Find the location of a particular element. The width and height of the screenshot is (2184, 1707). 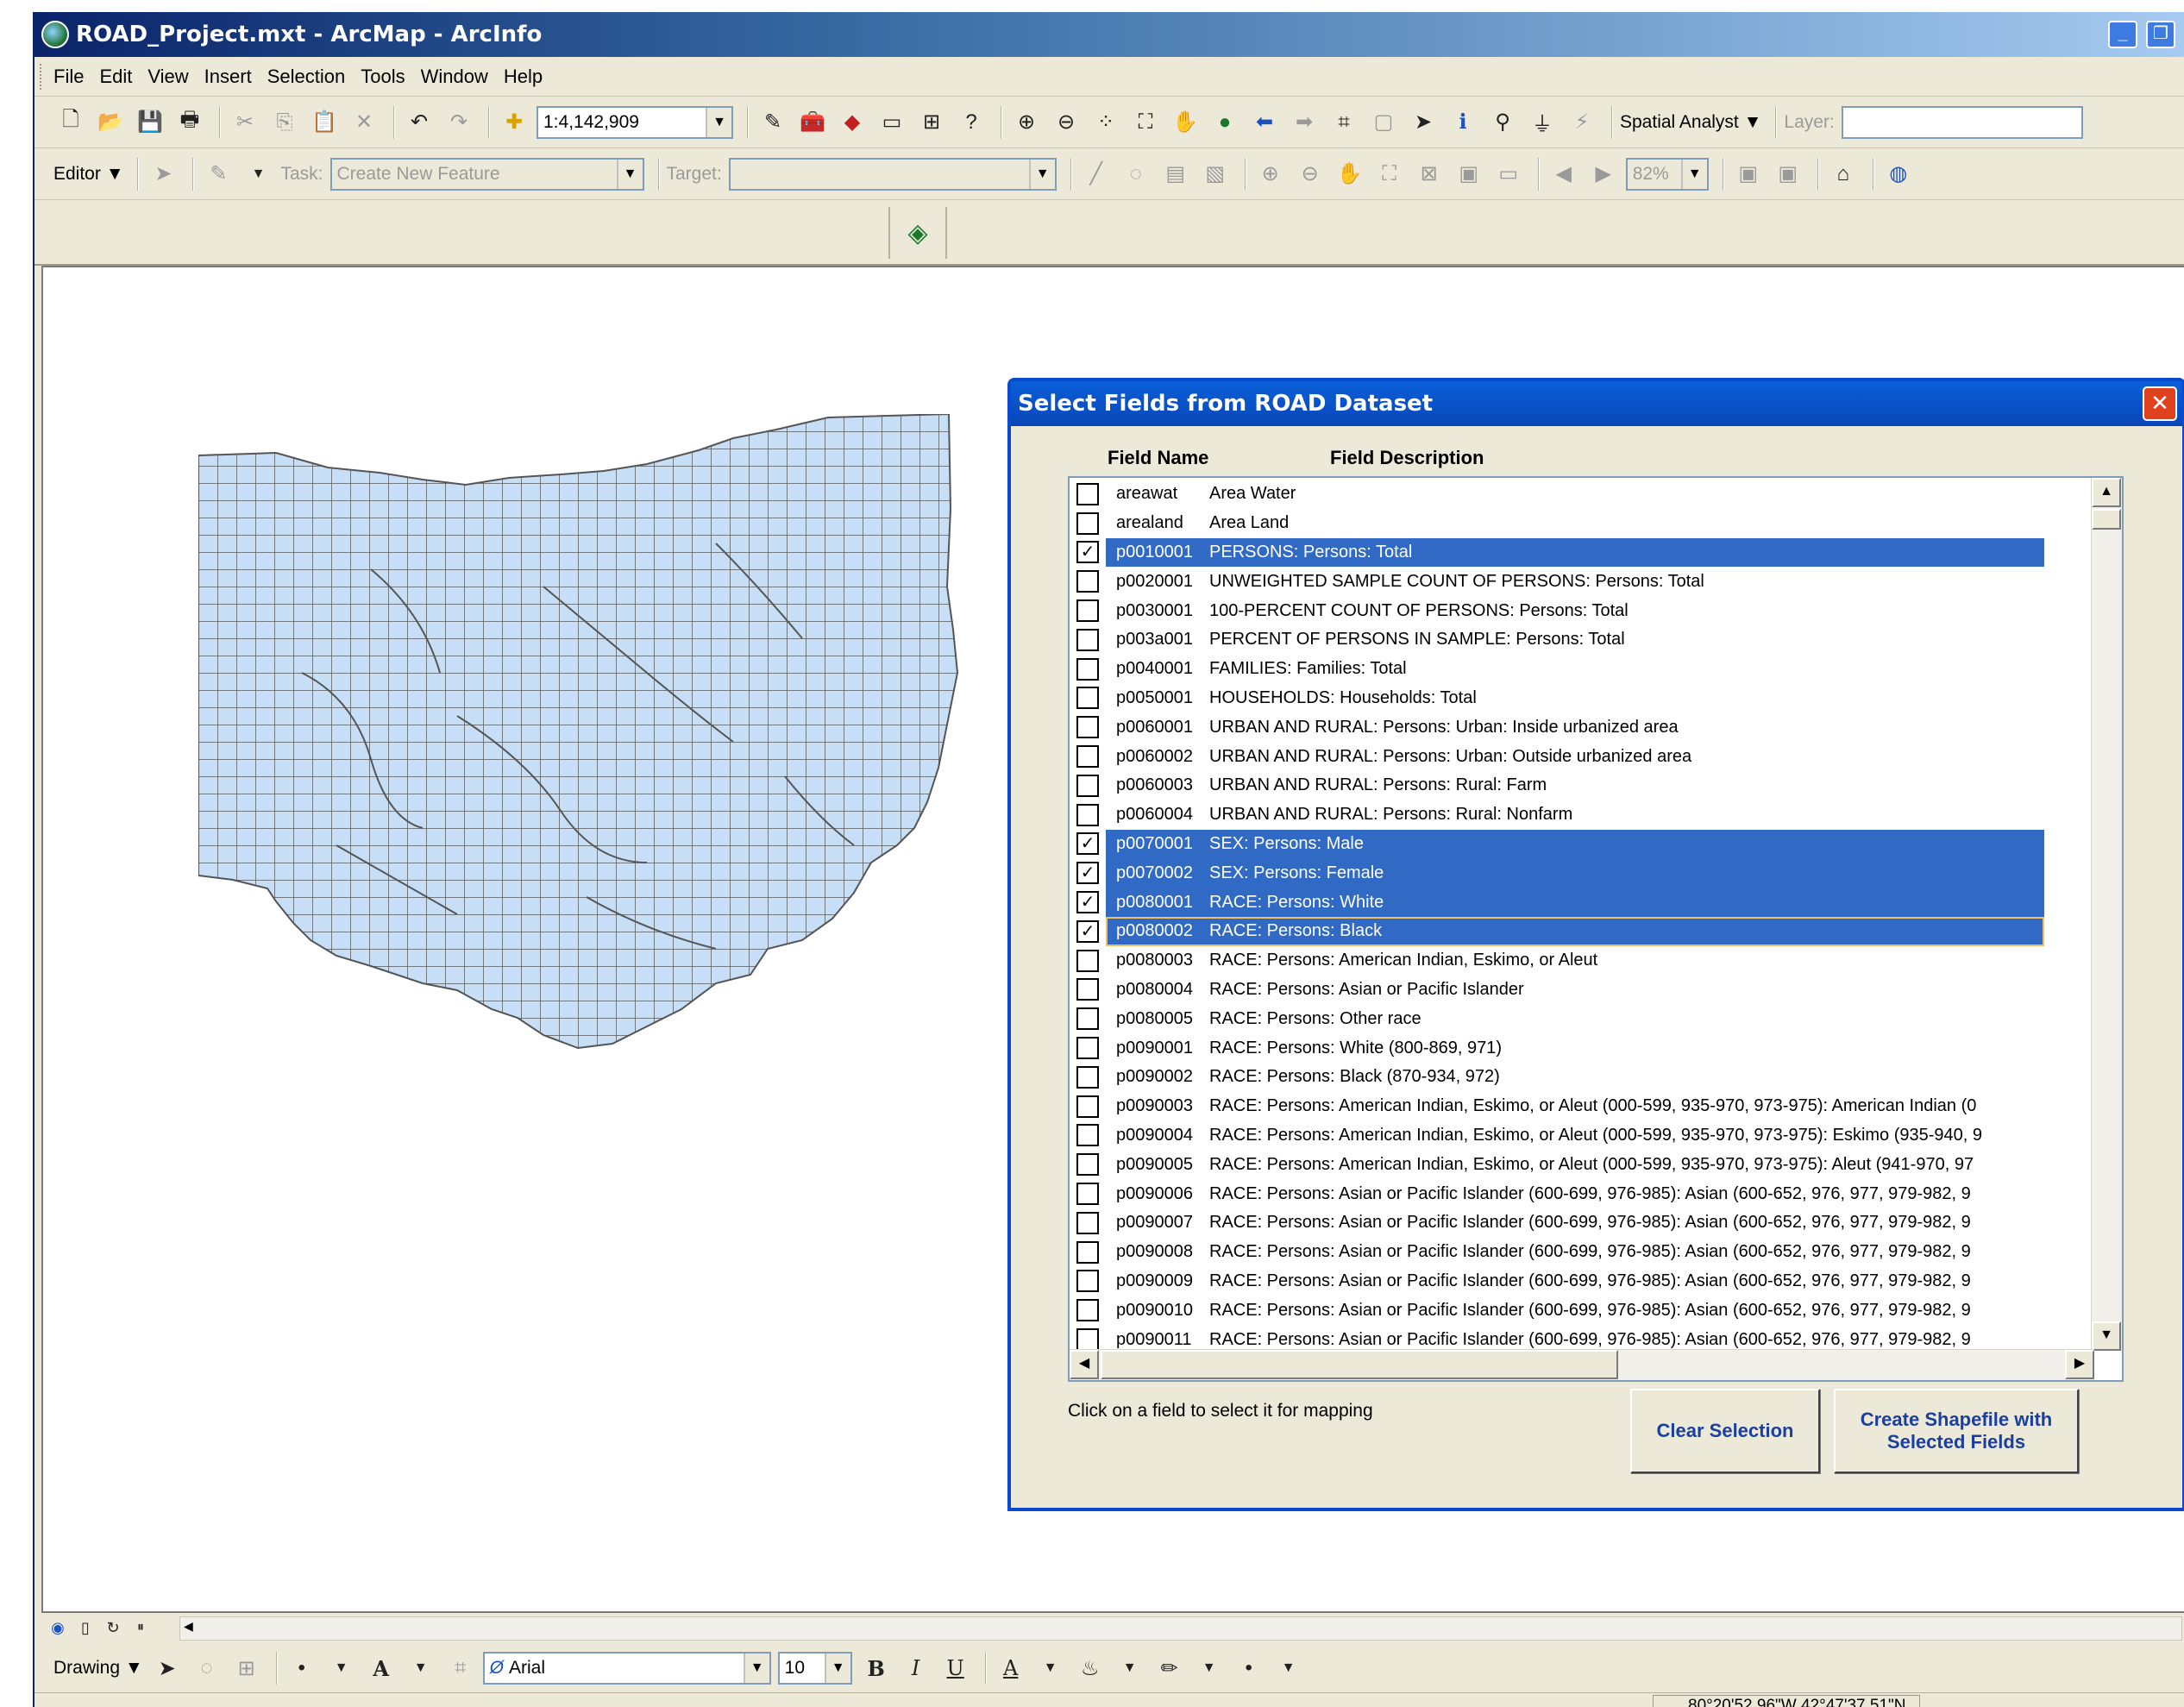

field-row: p0040001 FAMILIES: Families: Total is located at coordinates (1557, 669).